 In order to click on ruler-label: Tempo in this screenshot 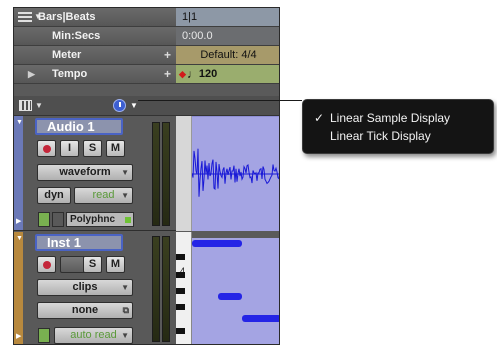, I will do `click(70, 74)`.